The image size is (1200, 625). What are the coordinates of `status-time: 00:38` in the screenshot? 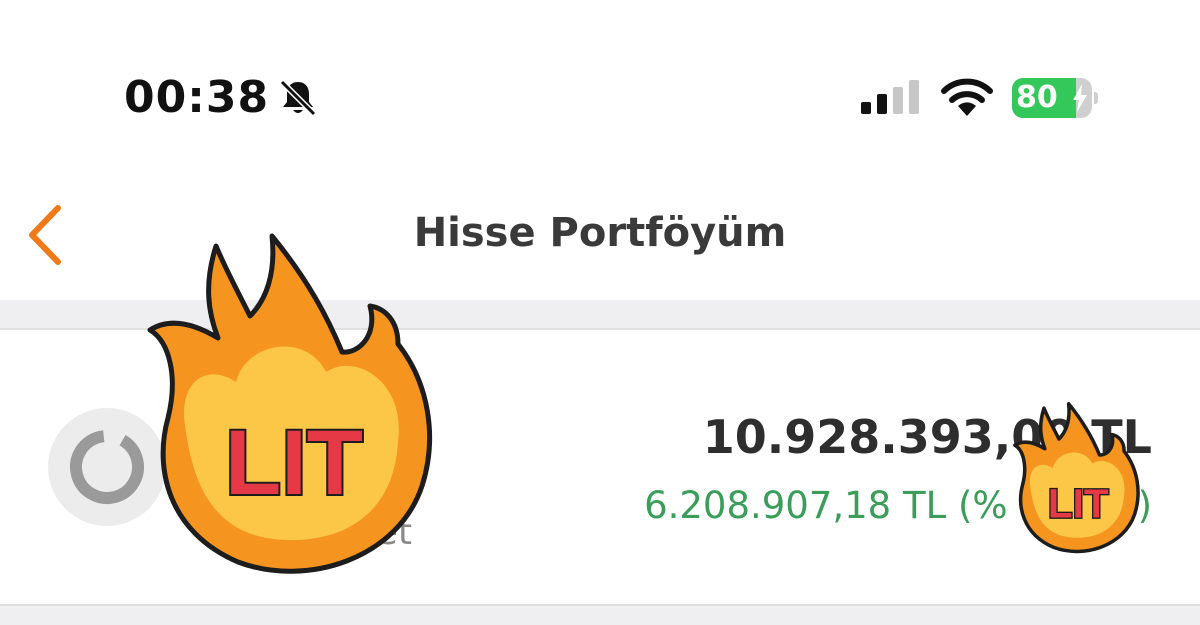 It's located at (197, 97).